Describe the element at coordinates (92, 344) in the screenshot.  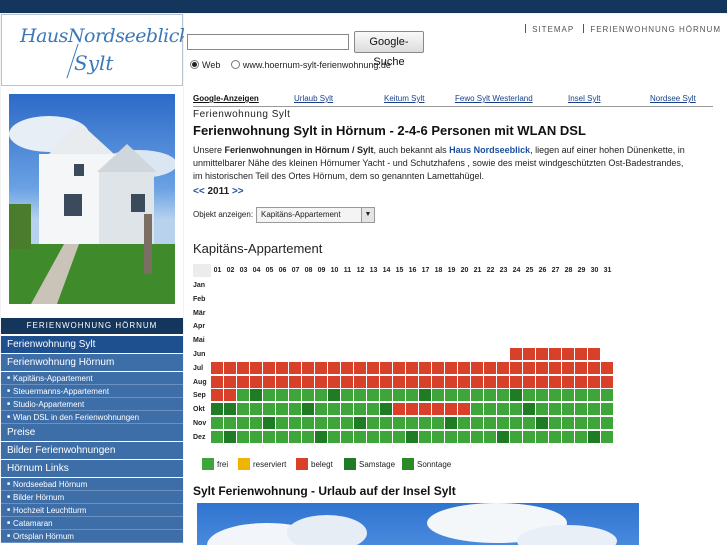
I see `sidebar-item: Ferienwohnung Sylt` at that location.